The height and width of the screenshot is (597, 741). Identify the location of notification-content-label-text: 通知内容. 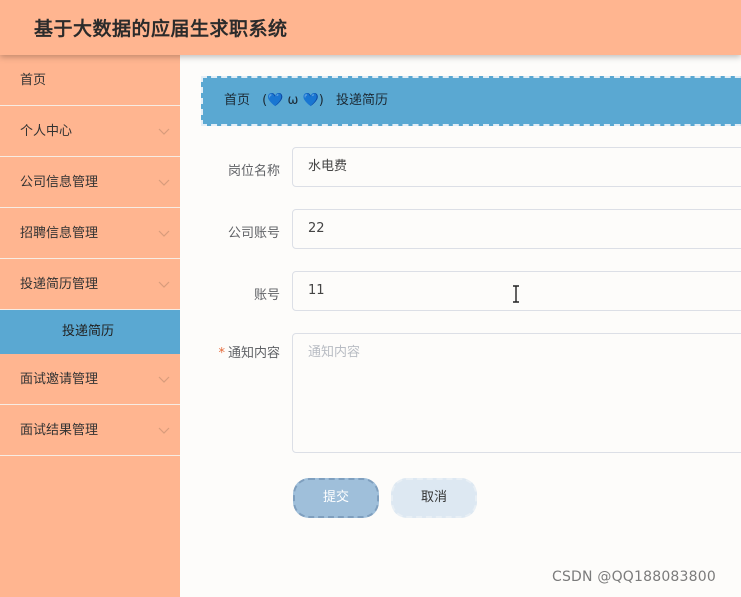
(253, 353).